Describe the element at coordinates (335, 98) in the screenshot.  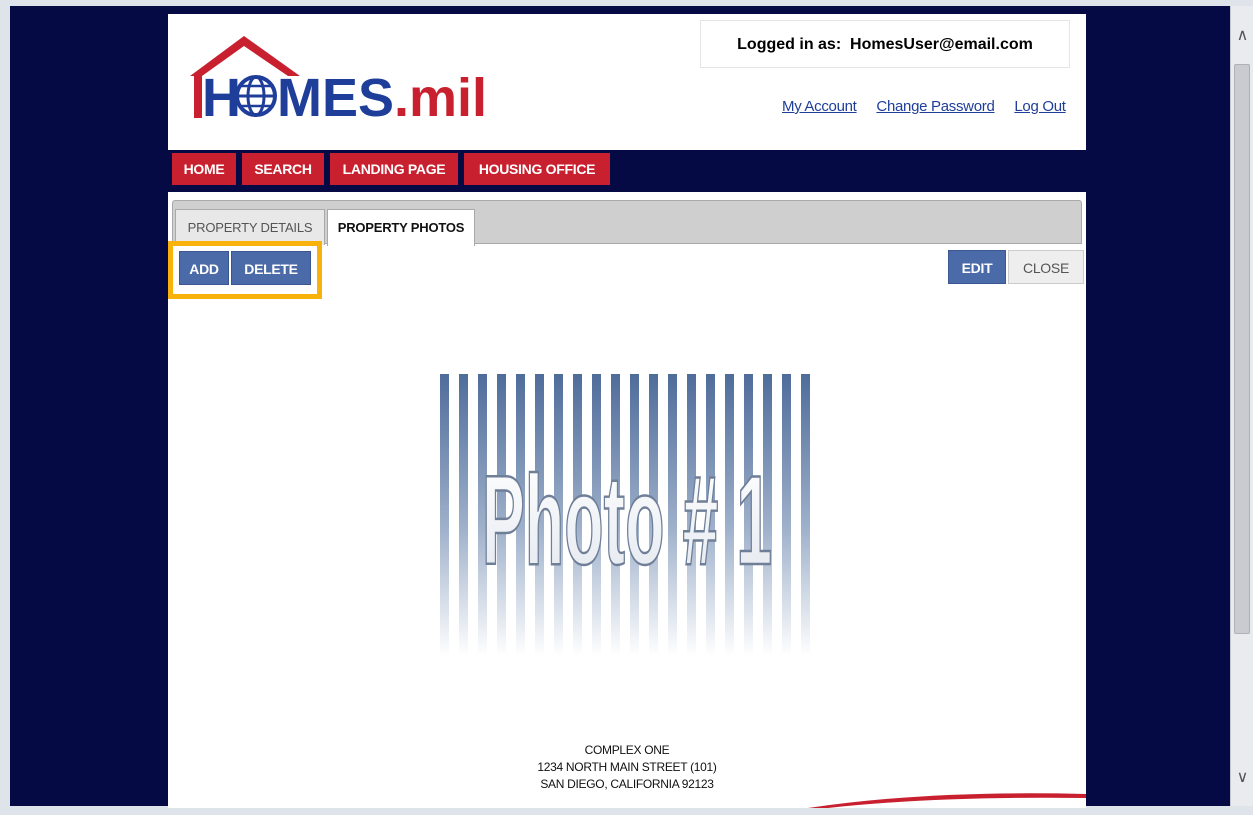
I see `logo-text-mes: MES` at that location.